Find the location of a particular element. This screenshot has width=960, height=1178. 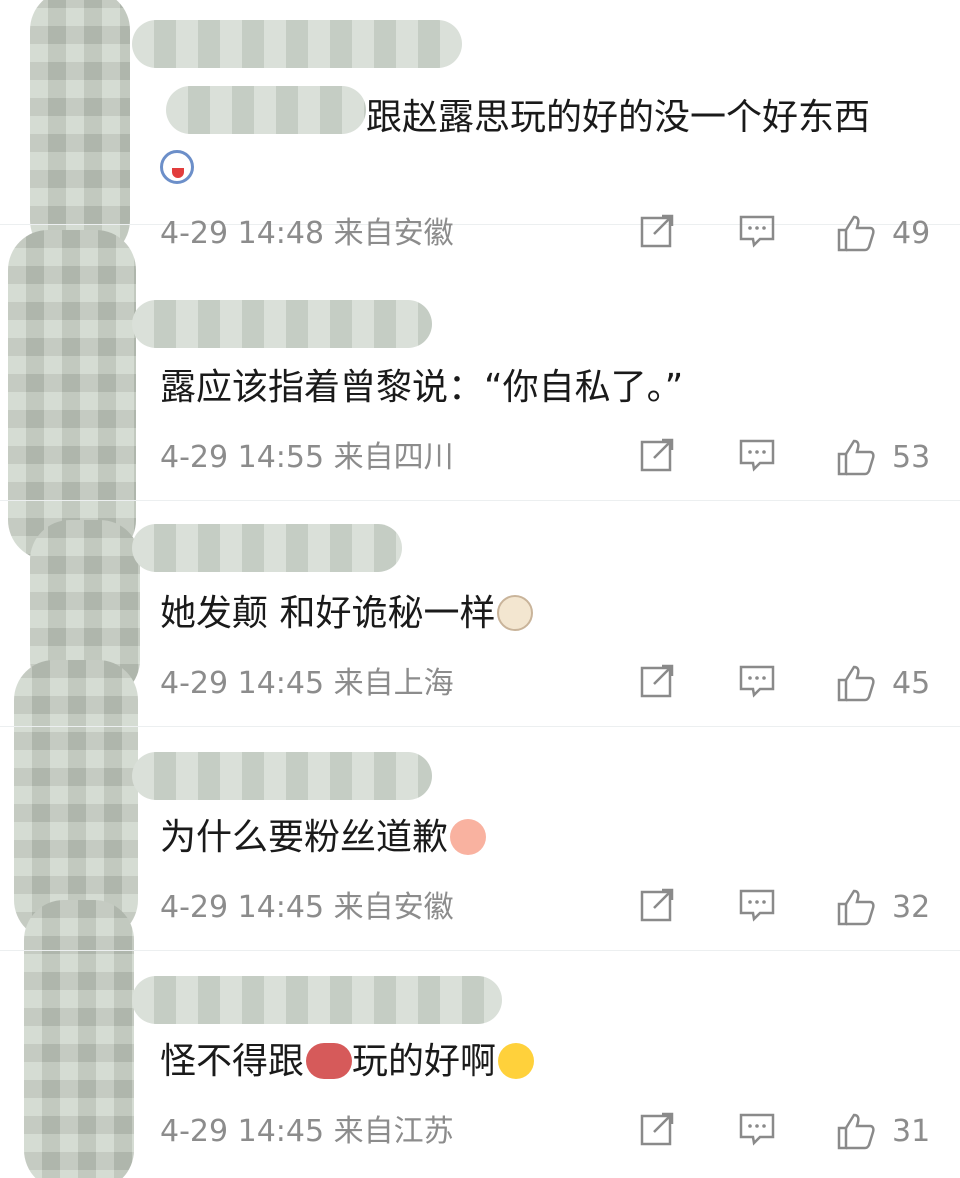

tea-cup-emoji-icon is located at coordinates (515, 613).